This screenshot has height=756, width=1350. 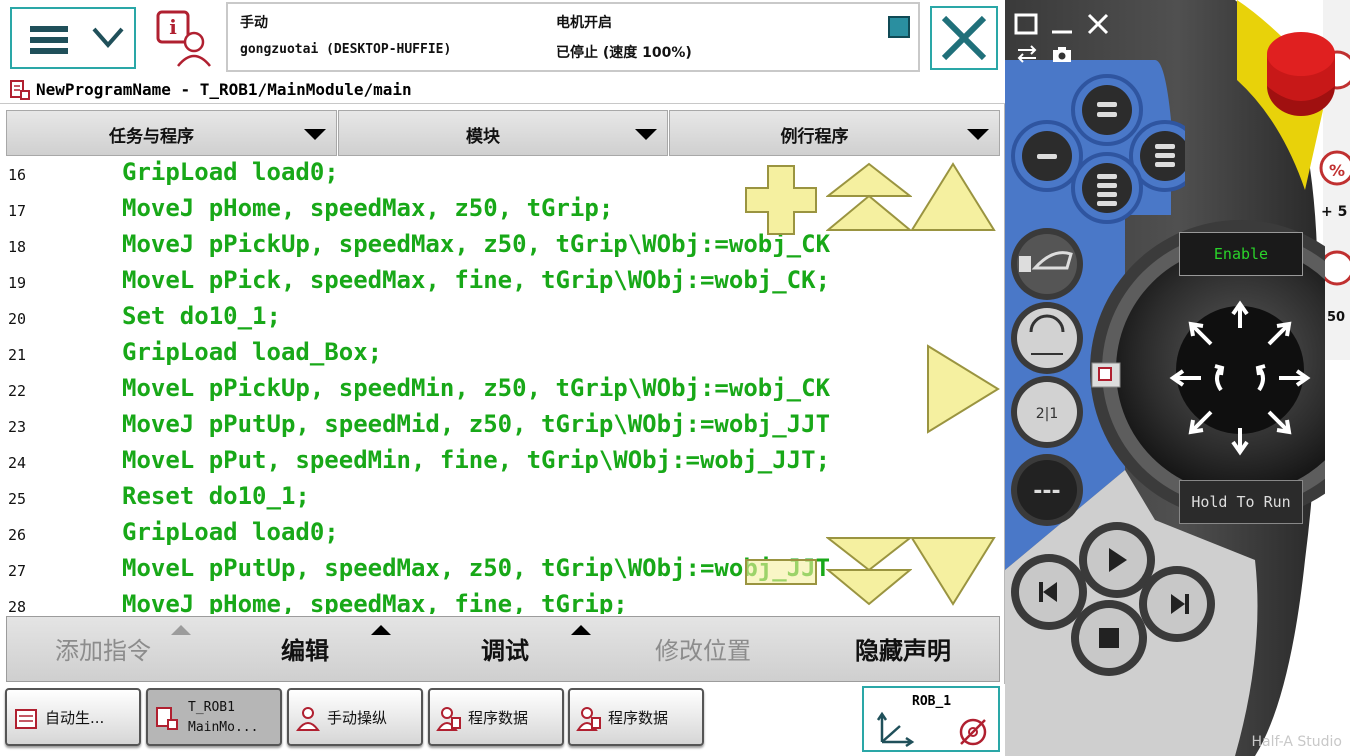 What do you see at coordinates (1240, 378) in the screenshot?
I see `joystick` at bounding box center [1240, 378].